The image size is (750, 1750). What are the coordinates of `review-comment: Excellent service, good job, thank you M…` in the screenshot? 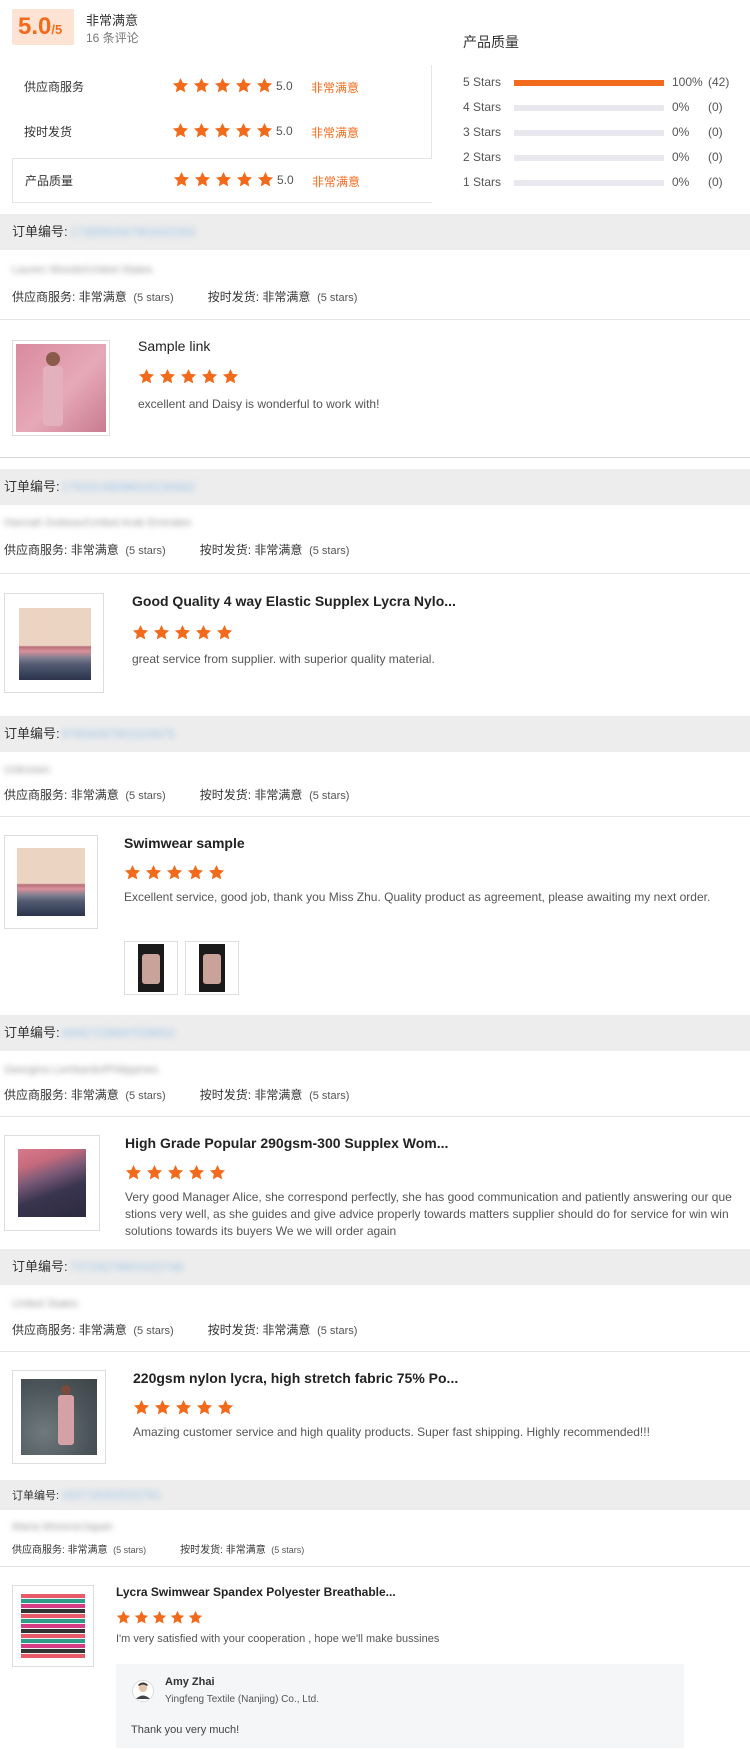 It's located at (417, 897).